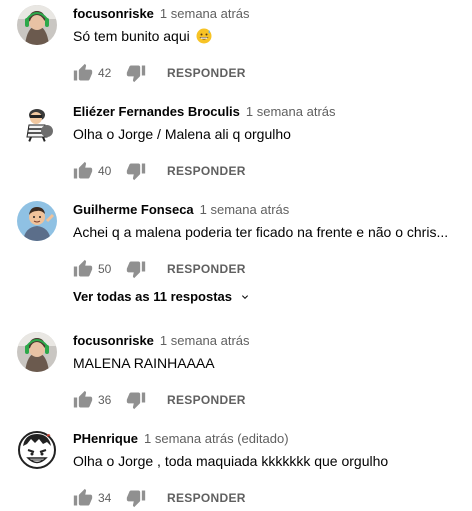 The height and width of the screenshot is (511, 472). Describe the element at coordinates (263, 400) in the screenshot. I see `comment-toolbar: 36 RESPONDER` at that location.